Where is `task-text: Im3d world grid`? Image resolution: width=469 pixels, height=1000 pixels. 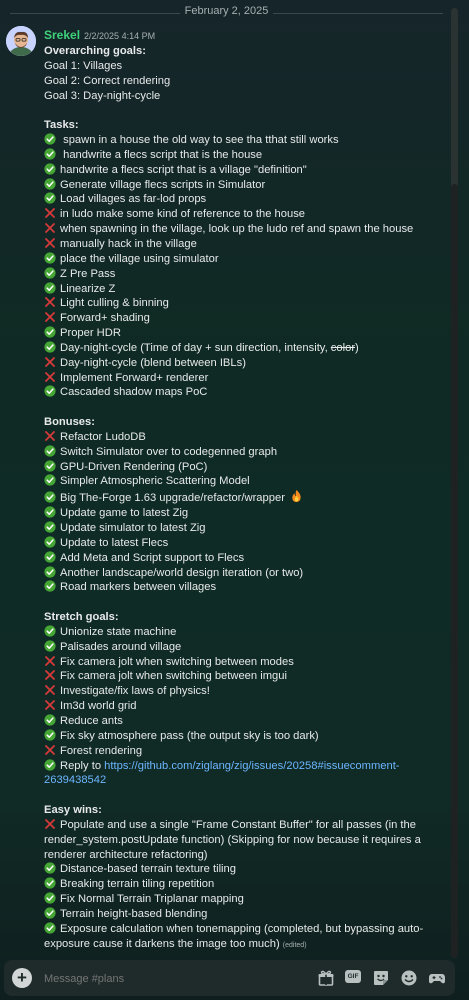 task-text: Im3d world grid is located at coordinates (98, 706).